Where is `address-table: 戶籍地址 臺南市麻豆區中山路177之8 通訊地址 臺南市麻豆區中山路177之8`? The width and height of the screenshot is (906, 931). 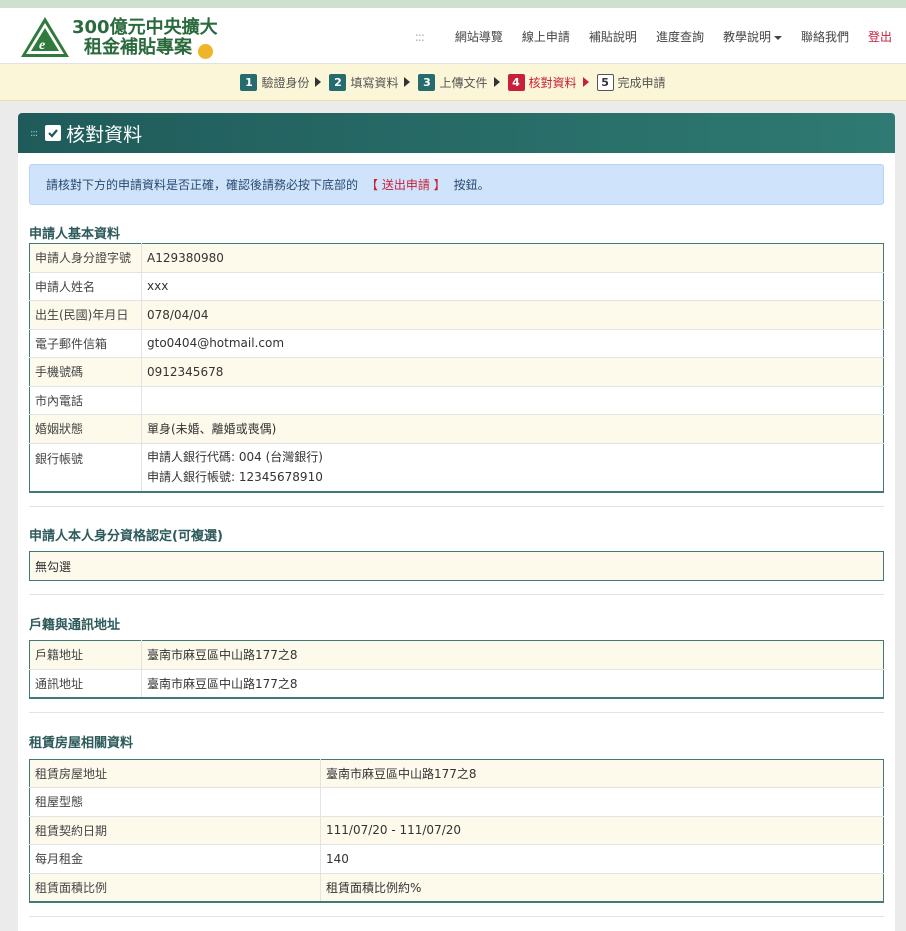
address-table: 戶籍地址 臺南市麻豆區中山路177之8 通訊地址 臺南市麻豆區中山路177之8 is located at coordinates (456, 669).